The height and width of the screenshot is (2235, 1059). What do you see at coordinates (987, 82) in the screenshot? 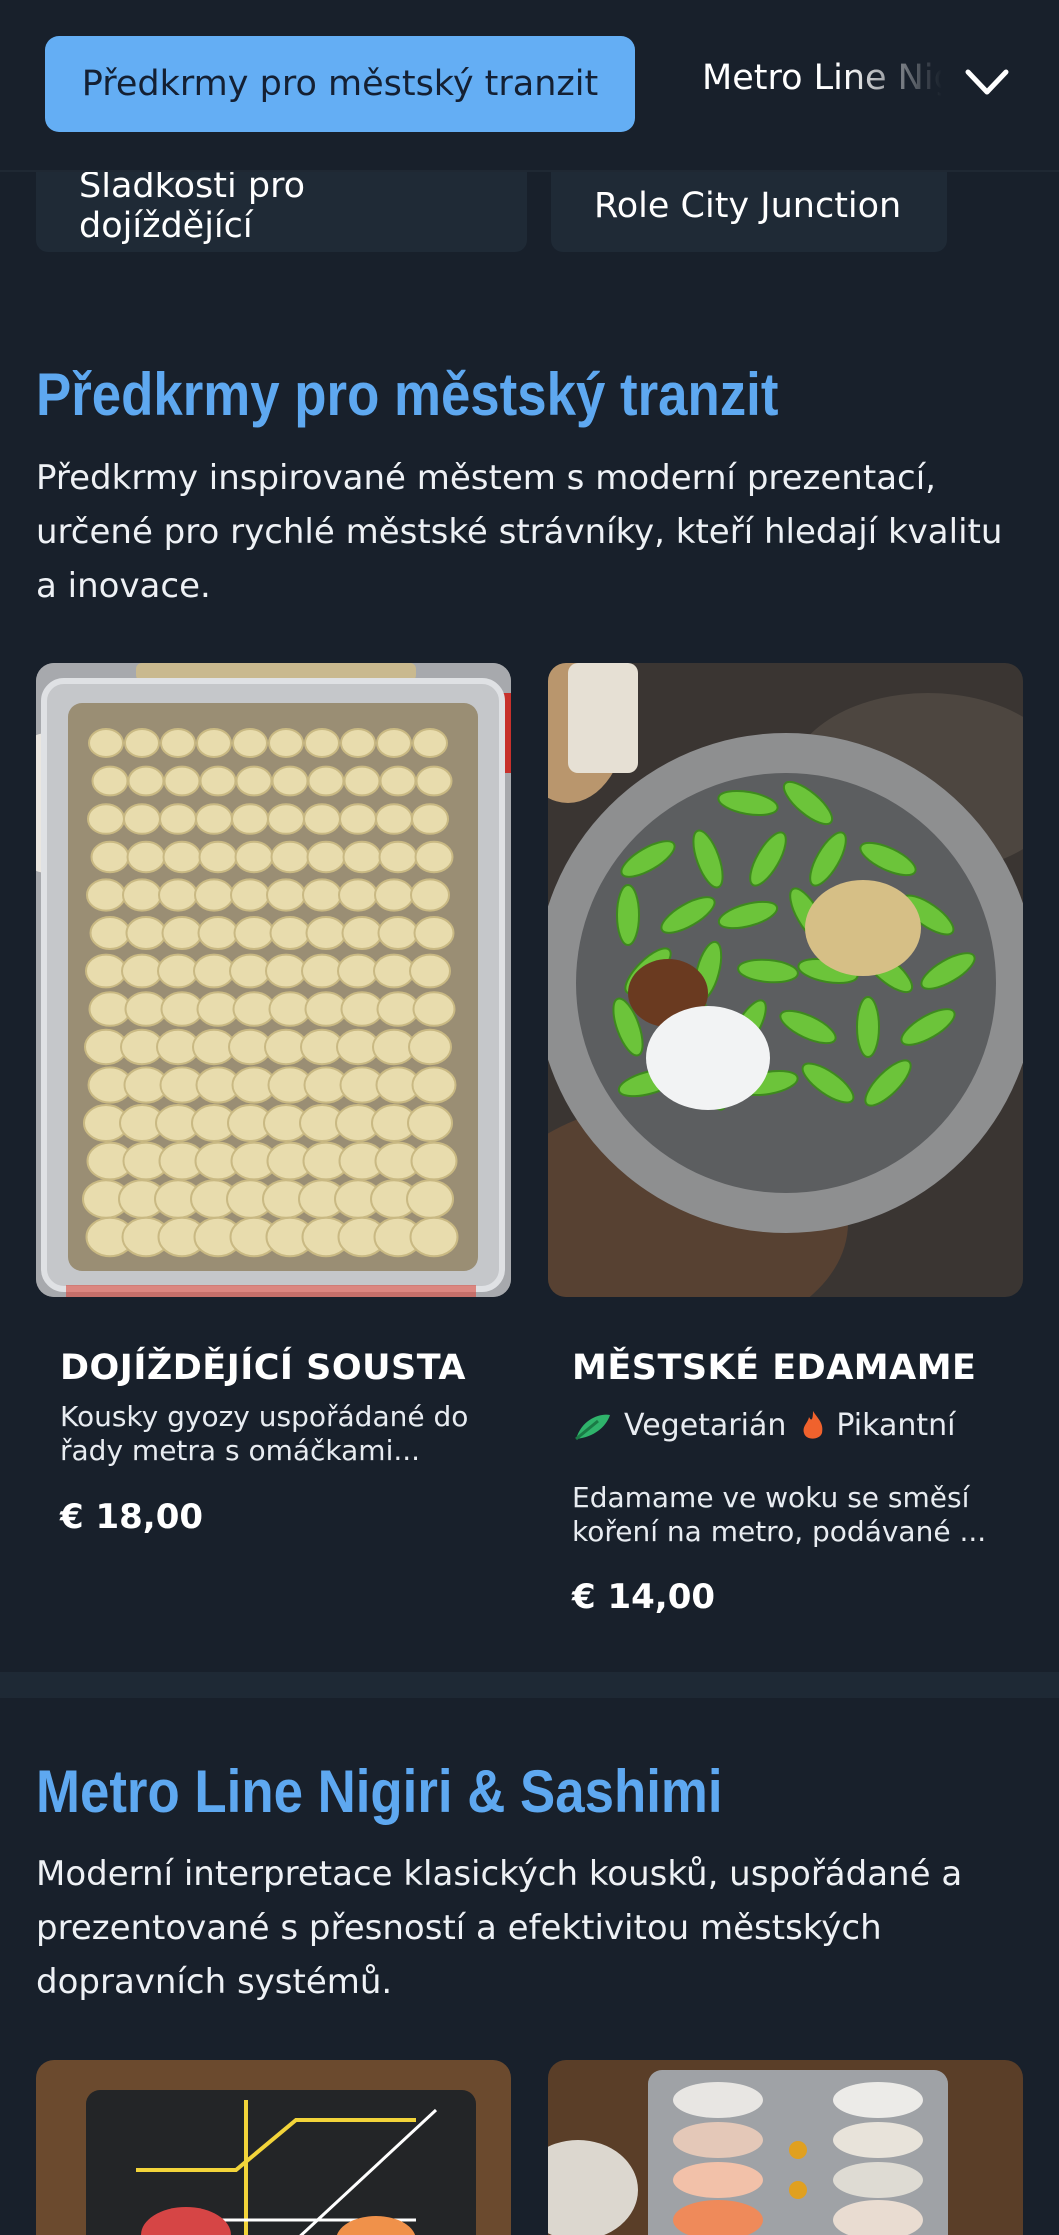
I see `chevron-down-icon` at bounding box center [987, 82].